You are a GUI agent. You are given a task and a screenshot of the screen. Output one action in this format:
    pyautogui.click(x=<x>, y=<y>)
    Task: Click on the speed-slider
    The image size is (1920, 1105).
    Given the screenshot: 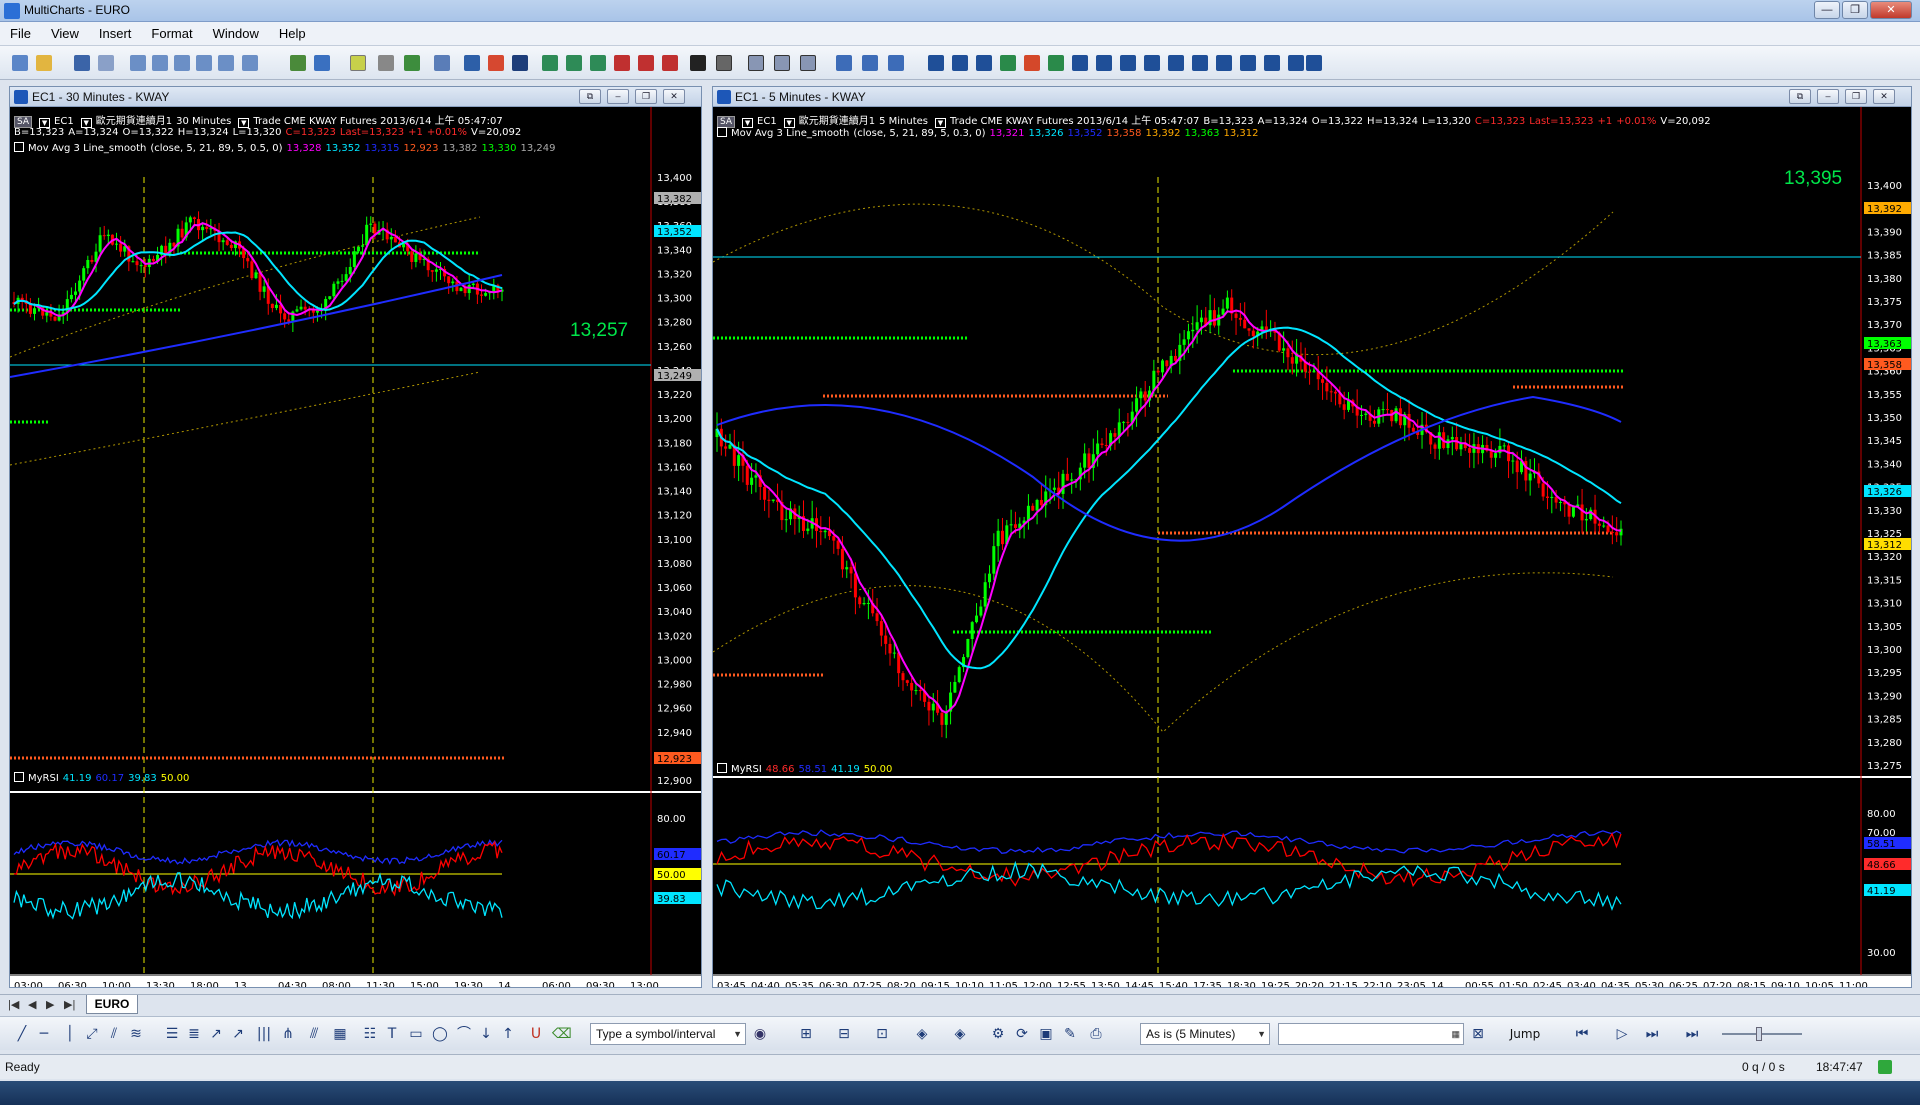 What is the action you would take?
    pyautogui.click(x=1762, y=1034)
    